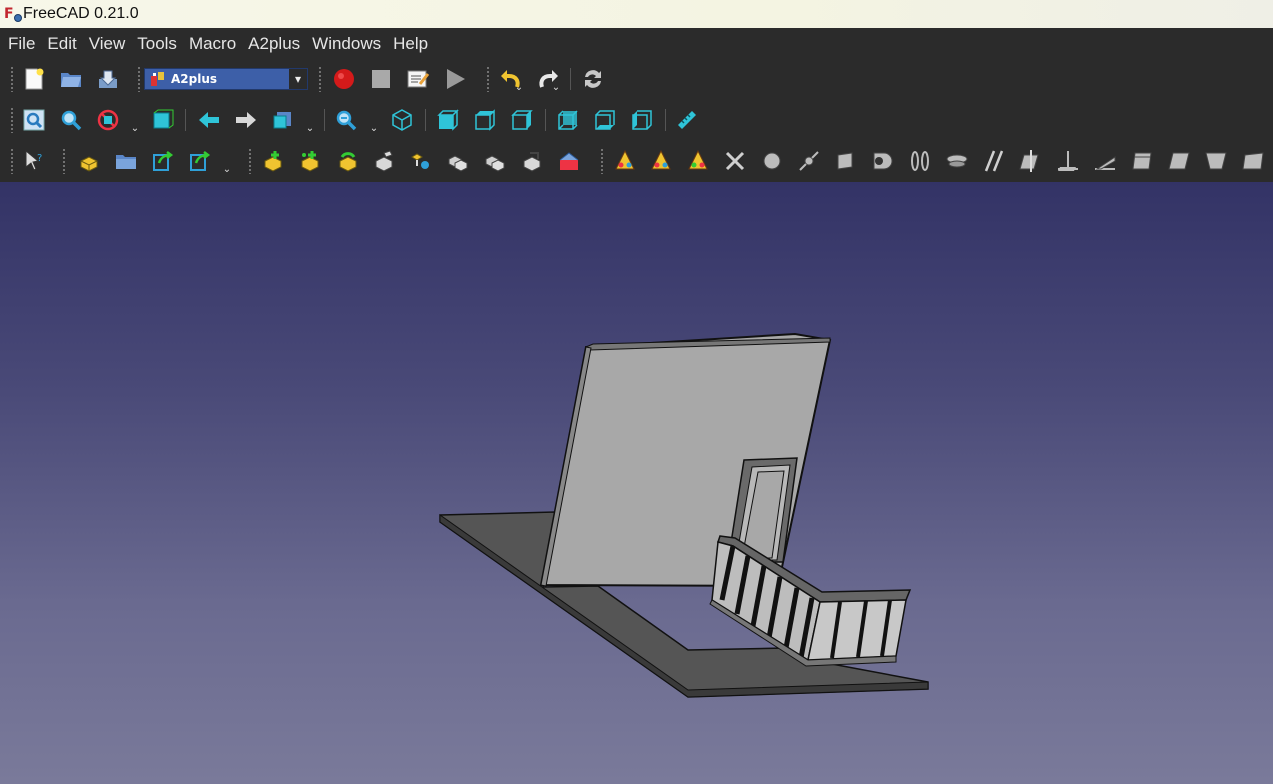  Describe the element at coordinates (625, 161) in the screenshot. I see `flip-icon` at that location.